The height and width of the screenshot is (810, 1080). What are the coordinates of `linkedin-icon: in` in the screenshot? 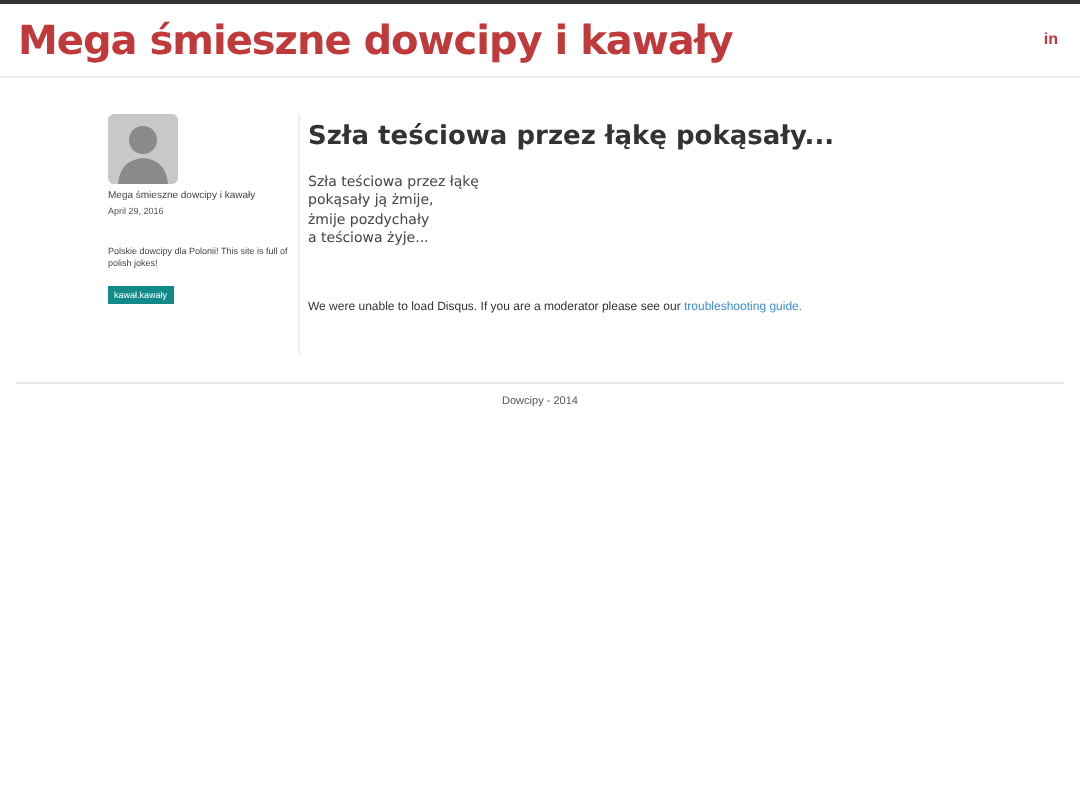 It's located at (1050, 40).